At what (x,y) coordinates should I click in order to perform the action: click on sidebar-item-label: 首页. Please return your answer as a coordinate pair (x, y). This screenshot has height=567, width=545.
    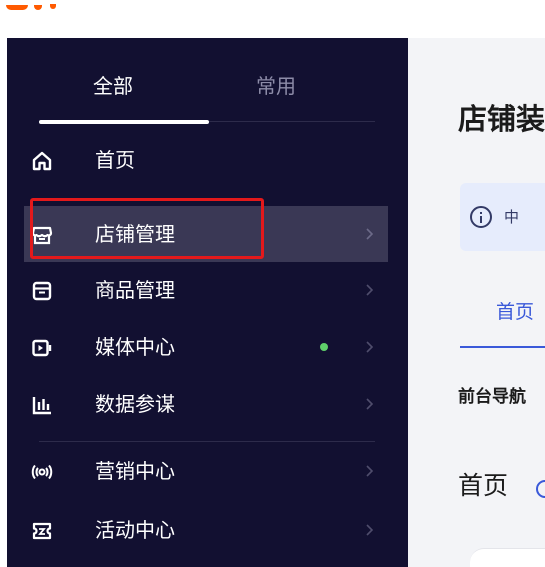
    Looking at the image, I should click on (115, 160).